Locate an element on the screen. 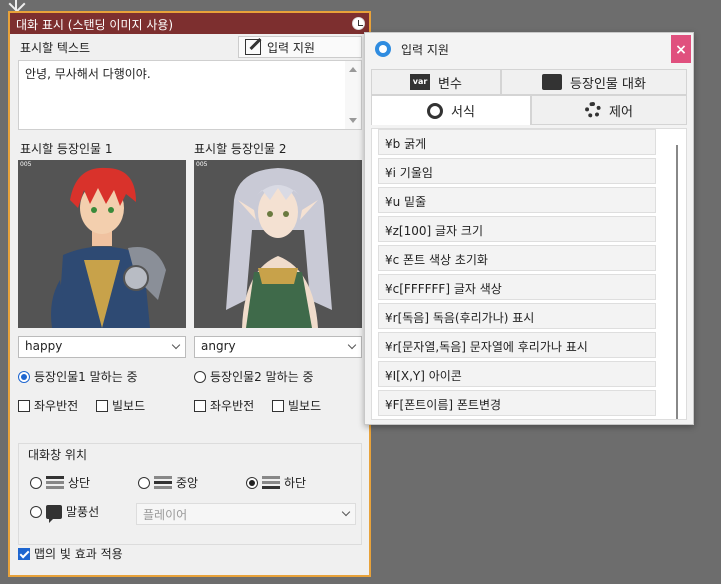  window-top-icon is located at coordinates (55, 483).